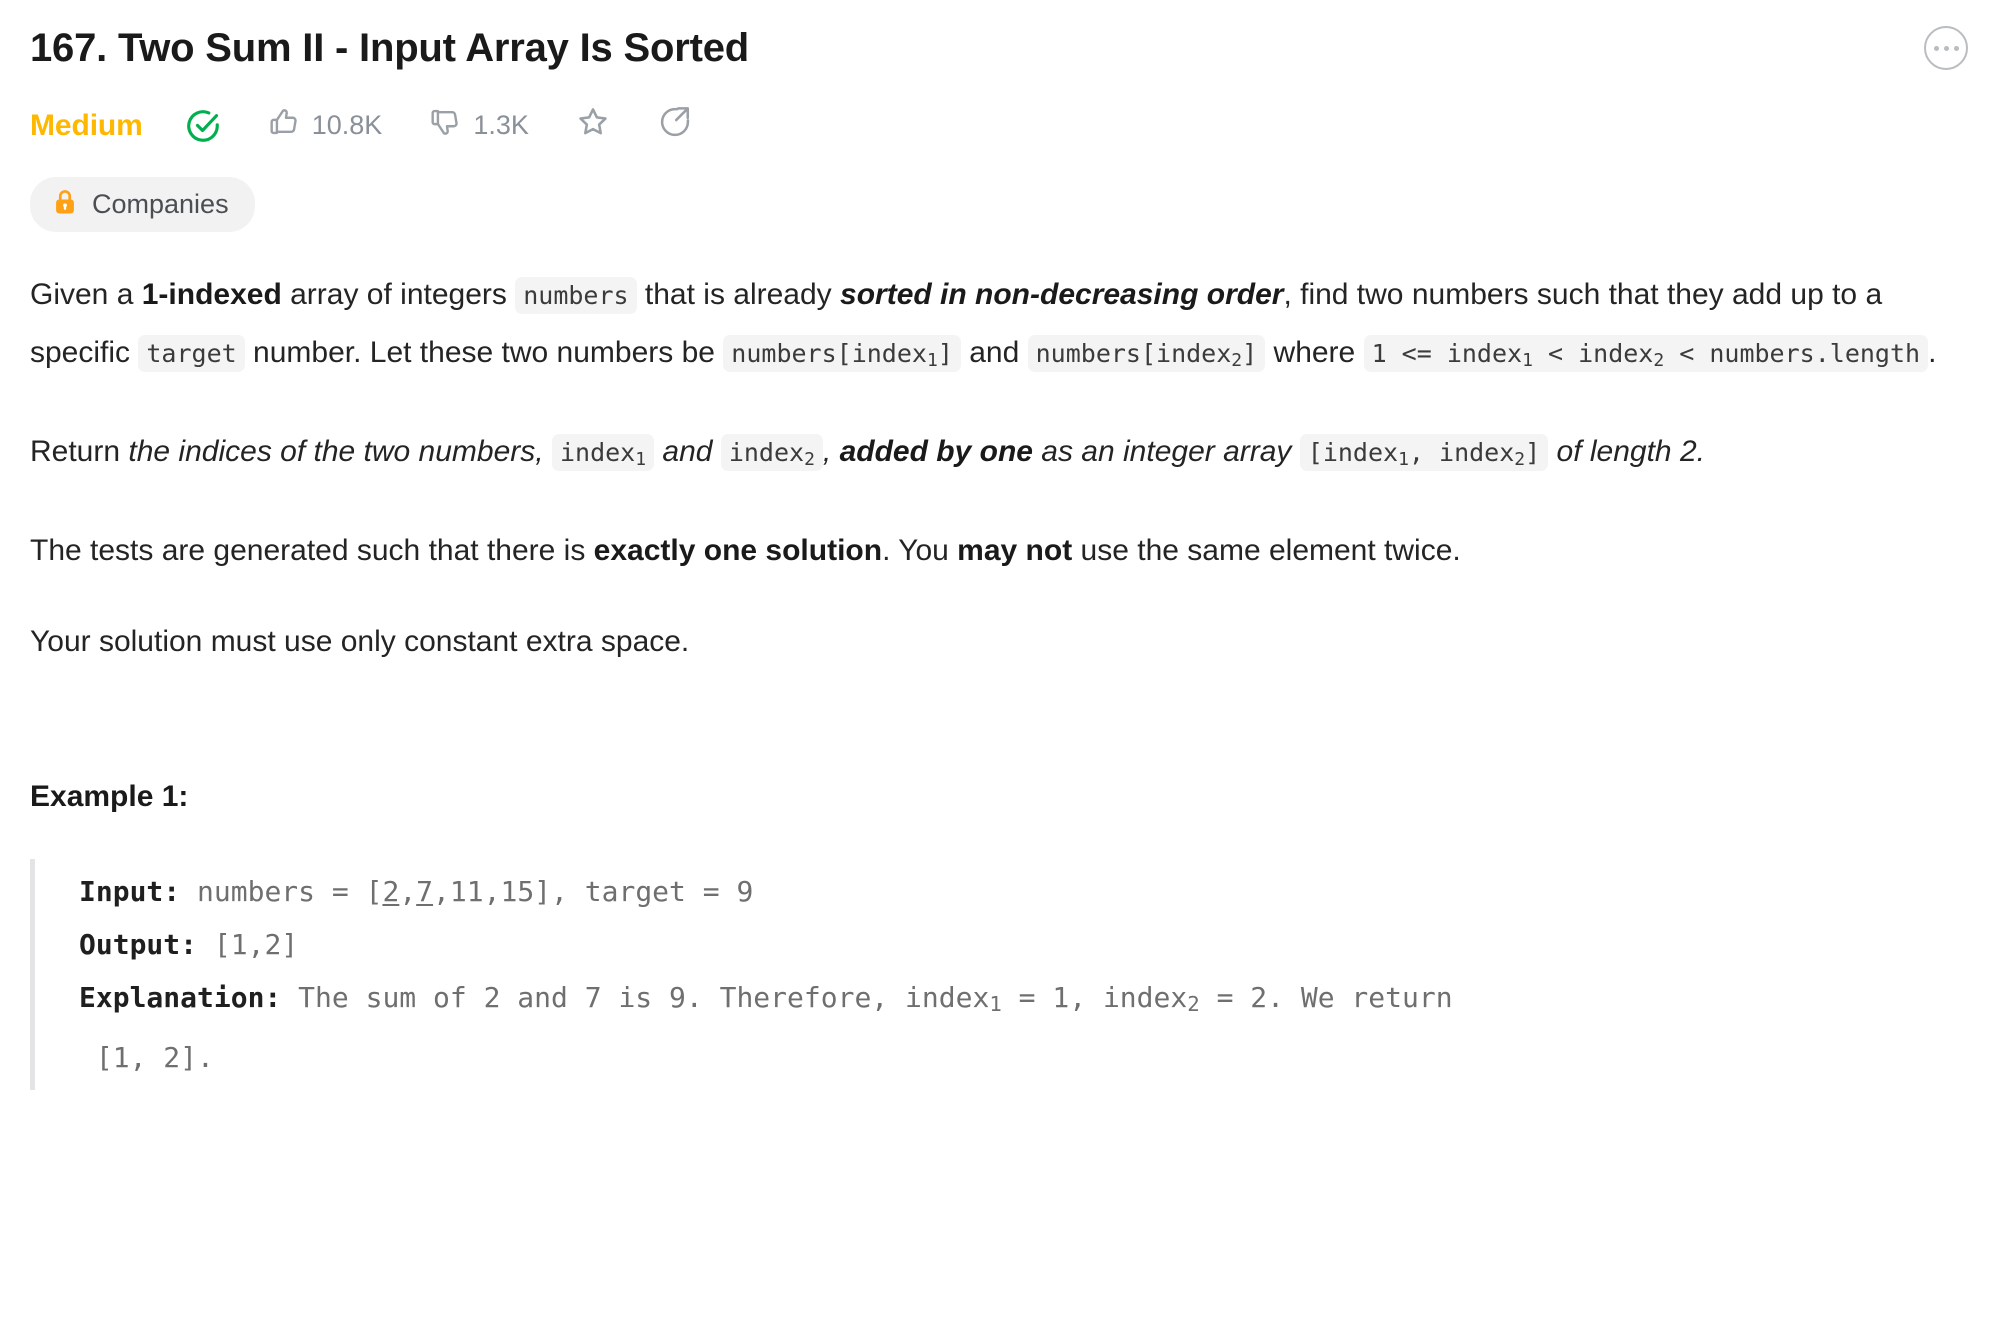  Describe the element at coordinates (445, 125) in the screenshot. I see `thumbs-down-icon` at that location.